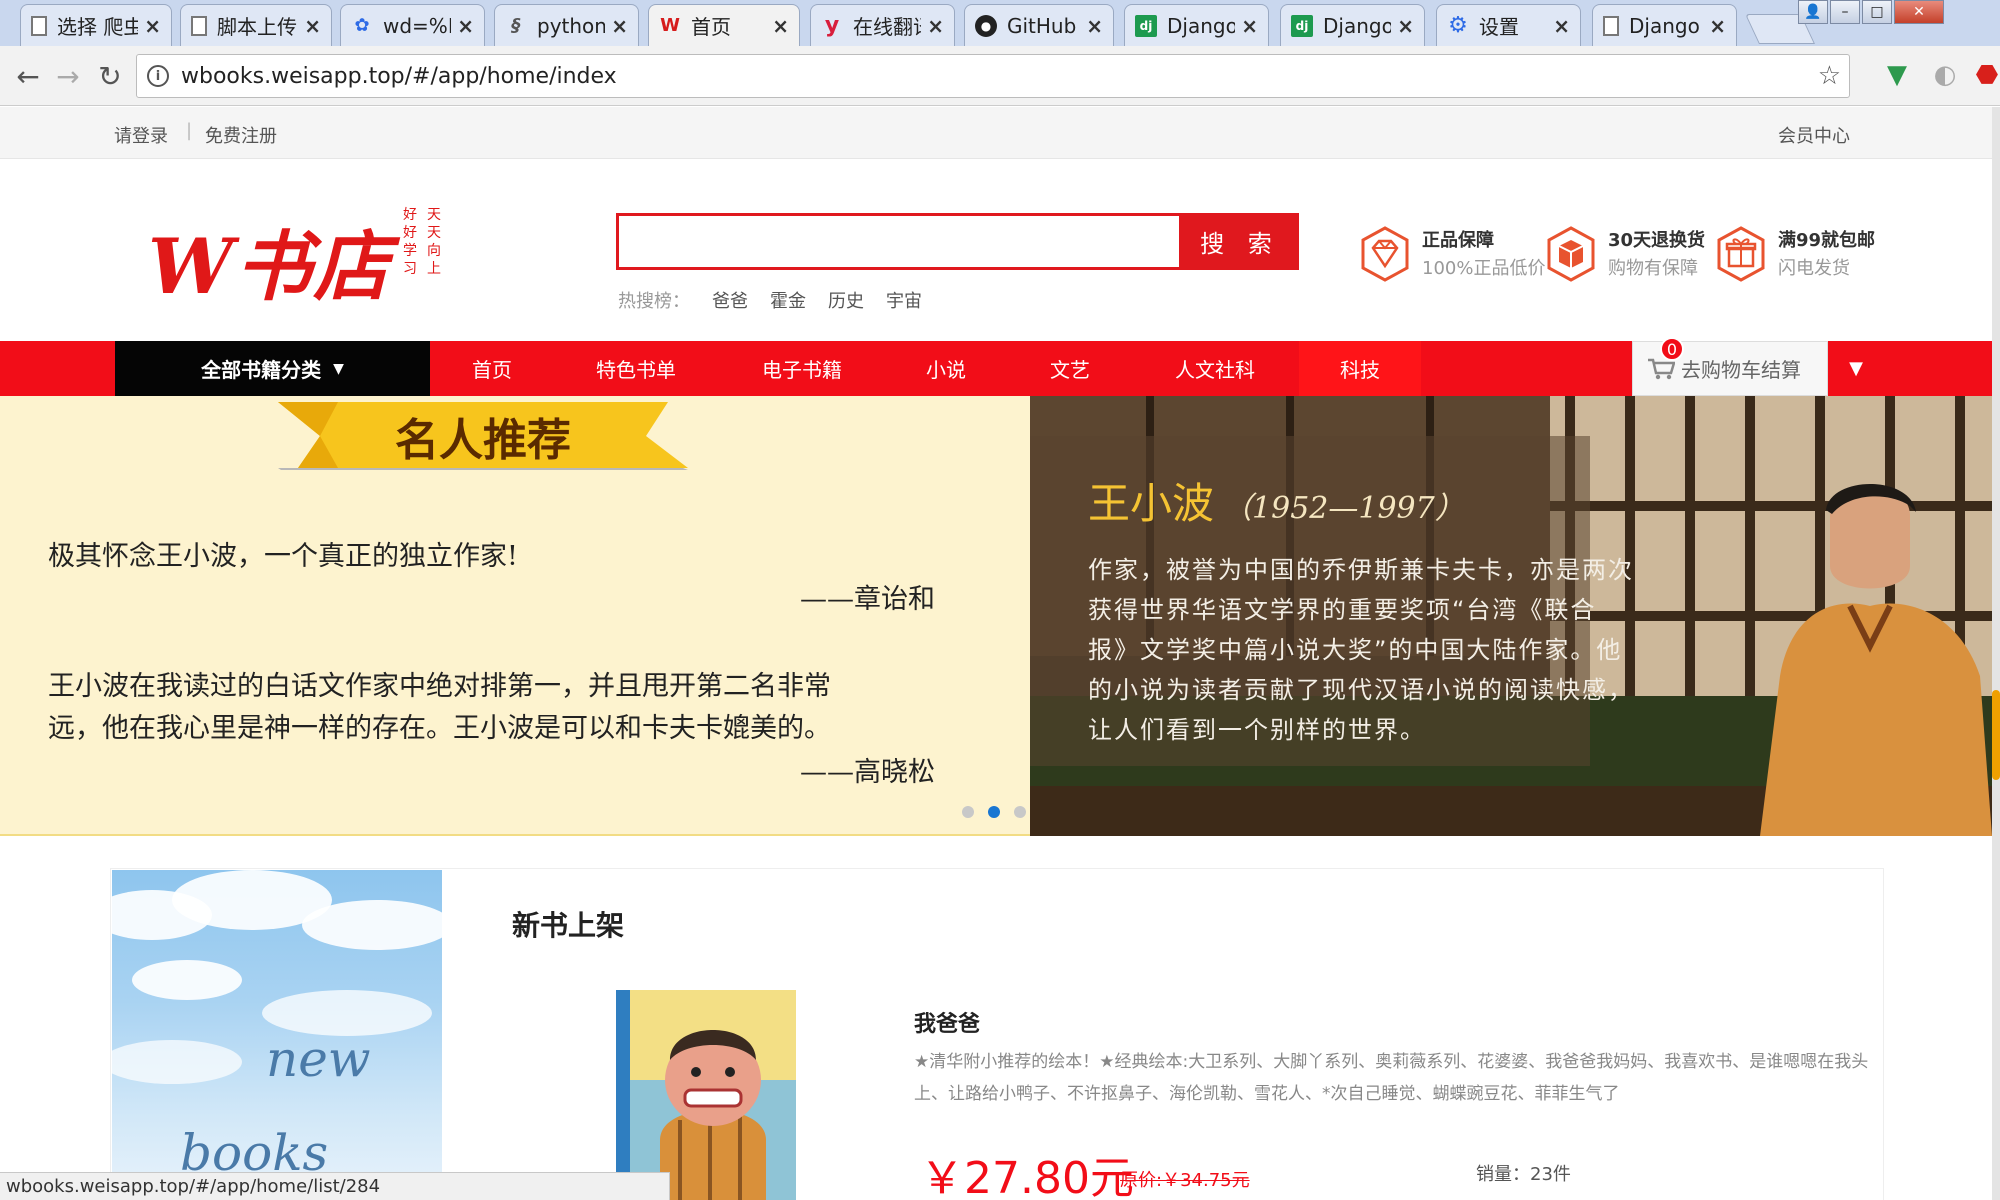 The width and height of the screenshot is (2000, 1200). What do you see at coordinates (1829, 76) in the screenshot?
I see `bookmark-star-icon: ☆` at bounding box center [1829, 76].